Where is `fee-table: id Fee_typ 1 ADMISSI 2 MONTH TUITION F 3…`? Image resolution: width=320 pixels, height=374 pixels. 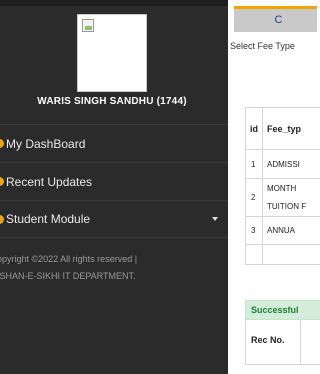 fee-table: id Fee_typ 1 ADMISSI 2 MONTH TUITION F 3… is located at coordinates (282, 186).